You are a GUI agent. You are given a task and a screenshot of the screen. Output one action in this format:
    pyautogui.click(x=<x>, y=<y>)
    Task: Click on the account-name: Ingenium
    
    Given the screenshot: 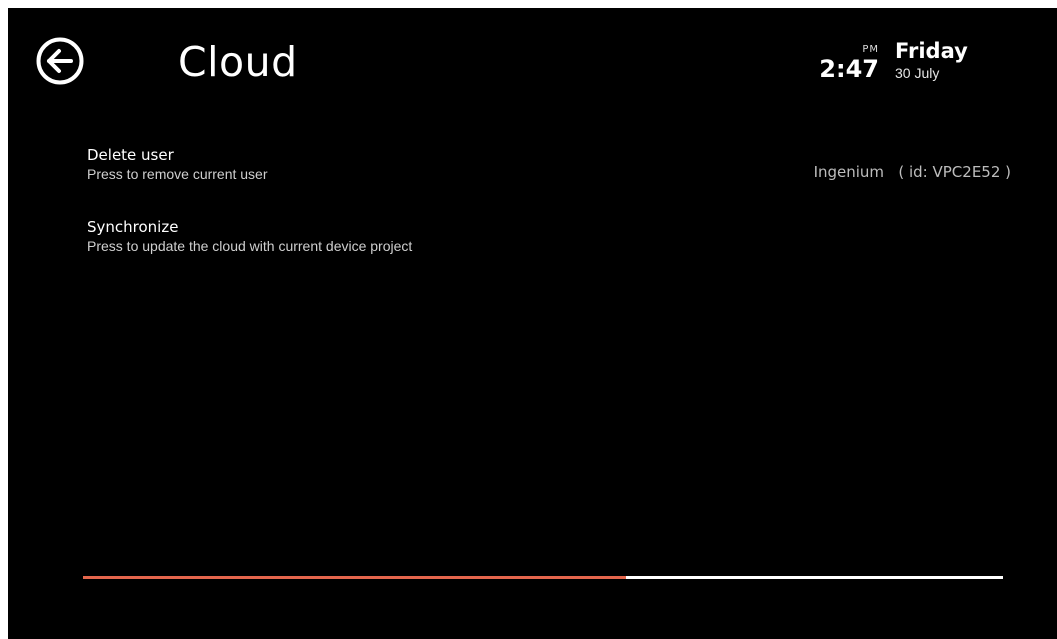 What is the action you would take?
    pyautogui.click(x=849, y=172)
    